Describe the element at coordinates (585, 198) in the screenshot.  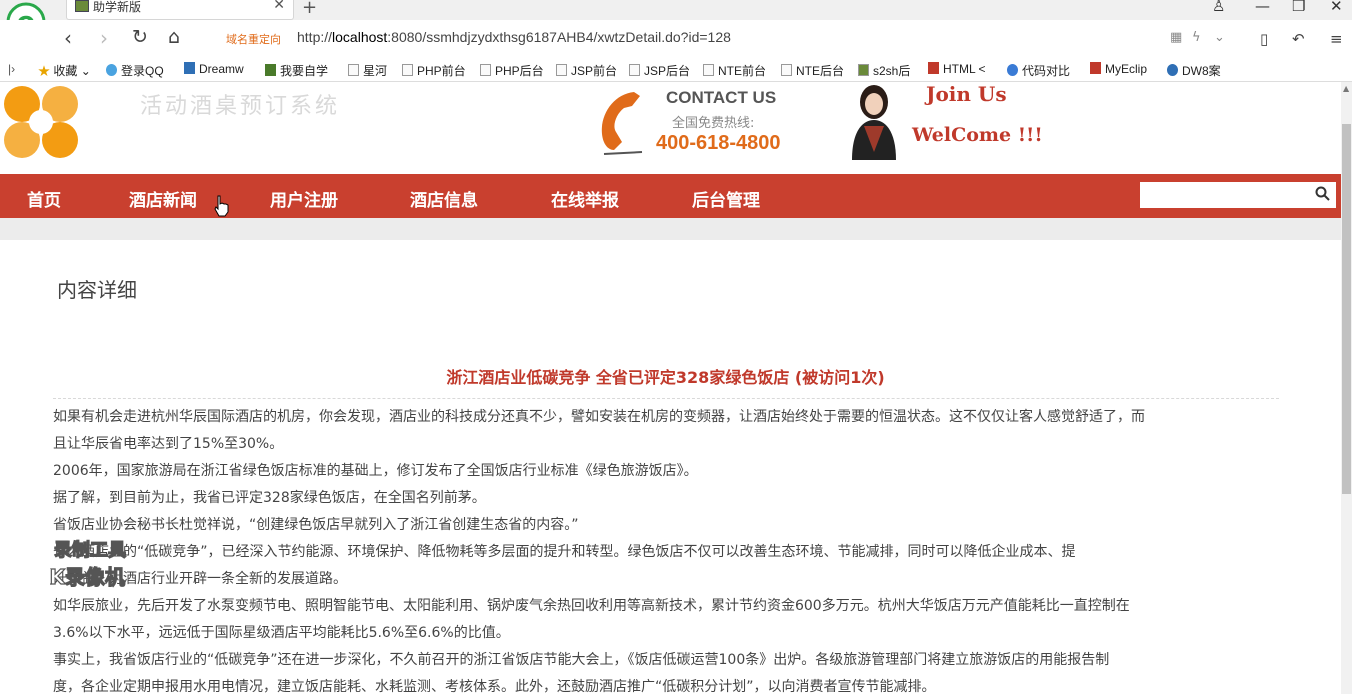
I see `nav-online-report: 在线举报` at that location.